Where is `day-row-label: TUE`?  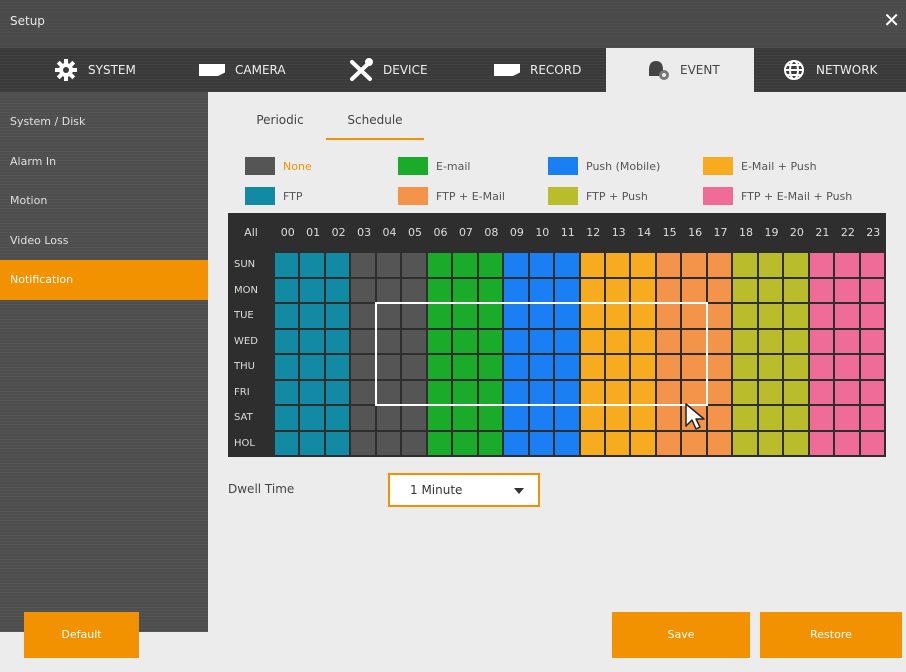
day-row-label: TUE is located at coordinates (251, 316).